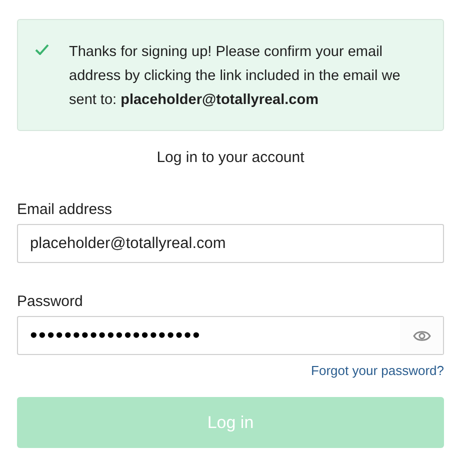  Describe the element at coordinates (235, 76) in the screenshot. I see `alert-message: Thanks for signing up! Please confirm your email address by clicking the link included in the email we sent to: placeholder@totallyreal.com` at that location.